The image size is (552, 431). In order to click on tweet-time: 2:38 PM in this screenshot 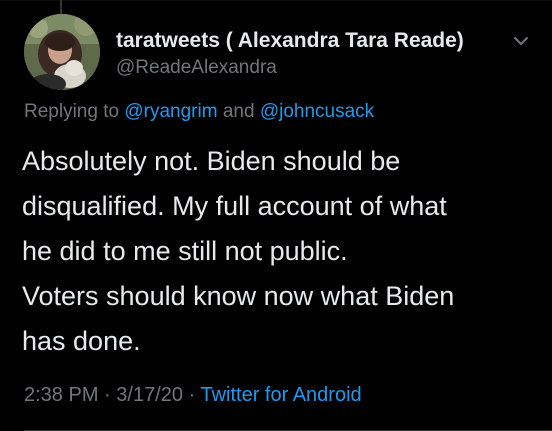, I will do `click(61, 395)`.